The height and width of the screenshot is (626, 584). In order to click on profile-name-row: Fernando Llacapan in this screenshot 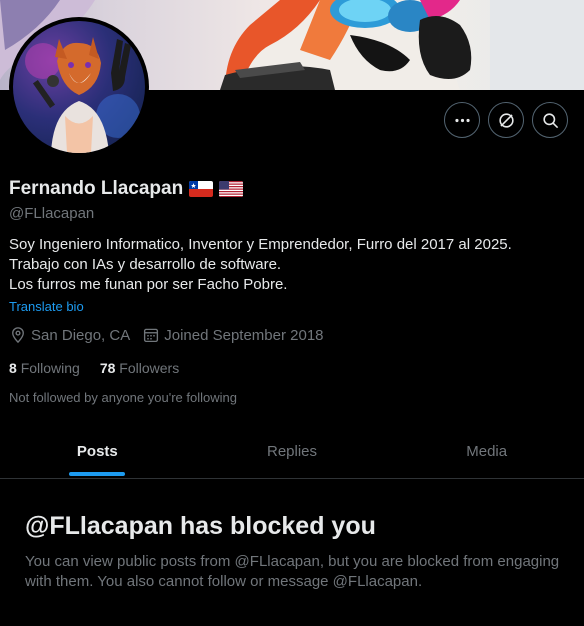, I will do `click(126, 189)`.